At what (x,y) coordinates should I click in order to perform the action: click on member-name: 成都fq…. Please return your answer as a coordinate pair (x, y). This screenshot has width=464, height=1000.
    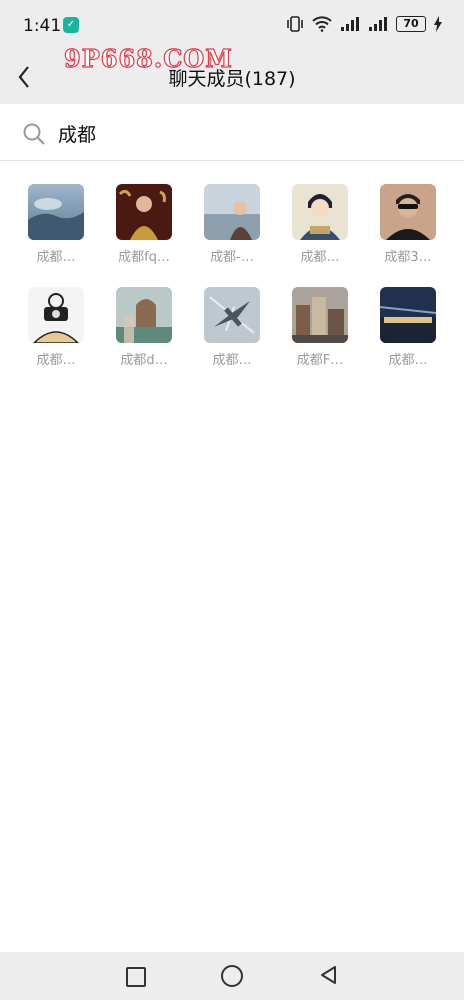
    Looking at the image, I should click on (144, 257).